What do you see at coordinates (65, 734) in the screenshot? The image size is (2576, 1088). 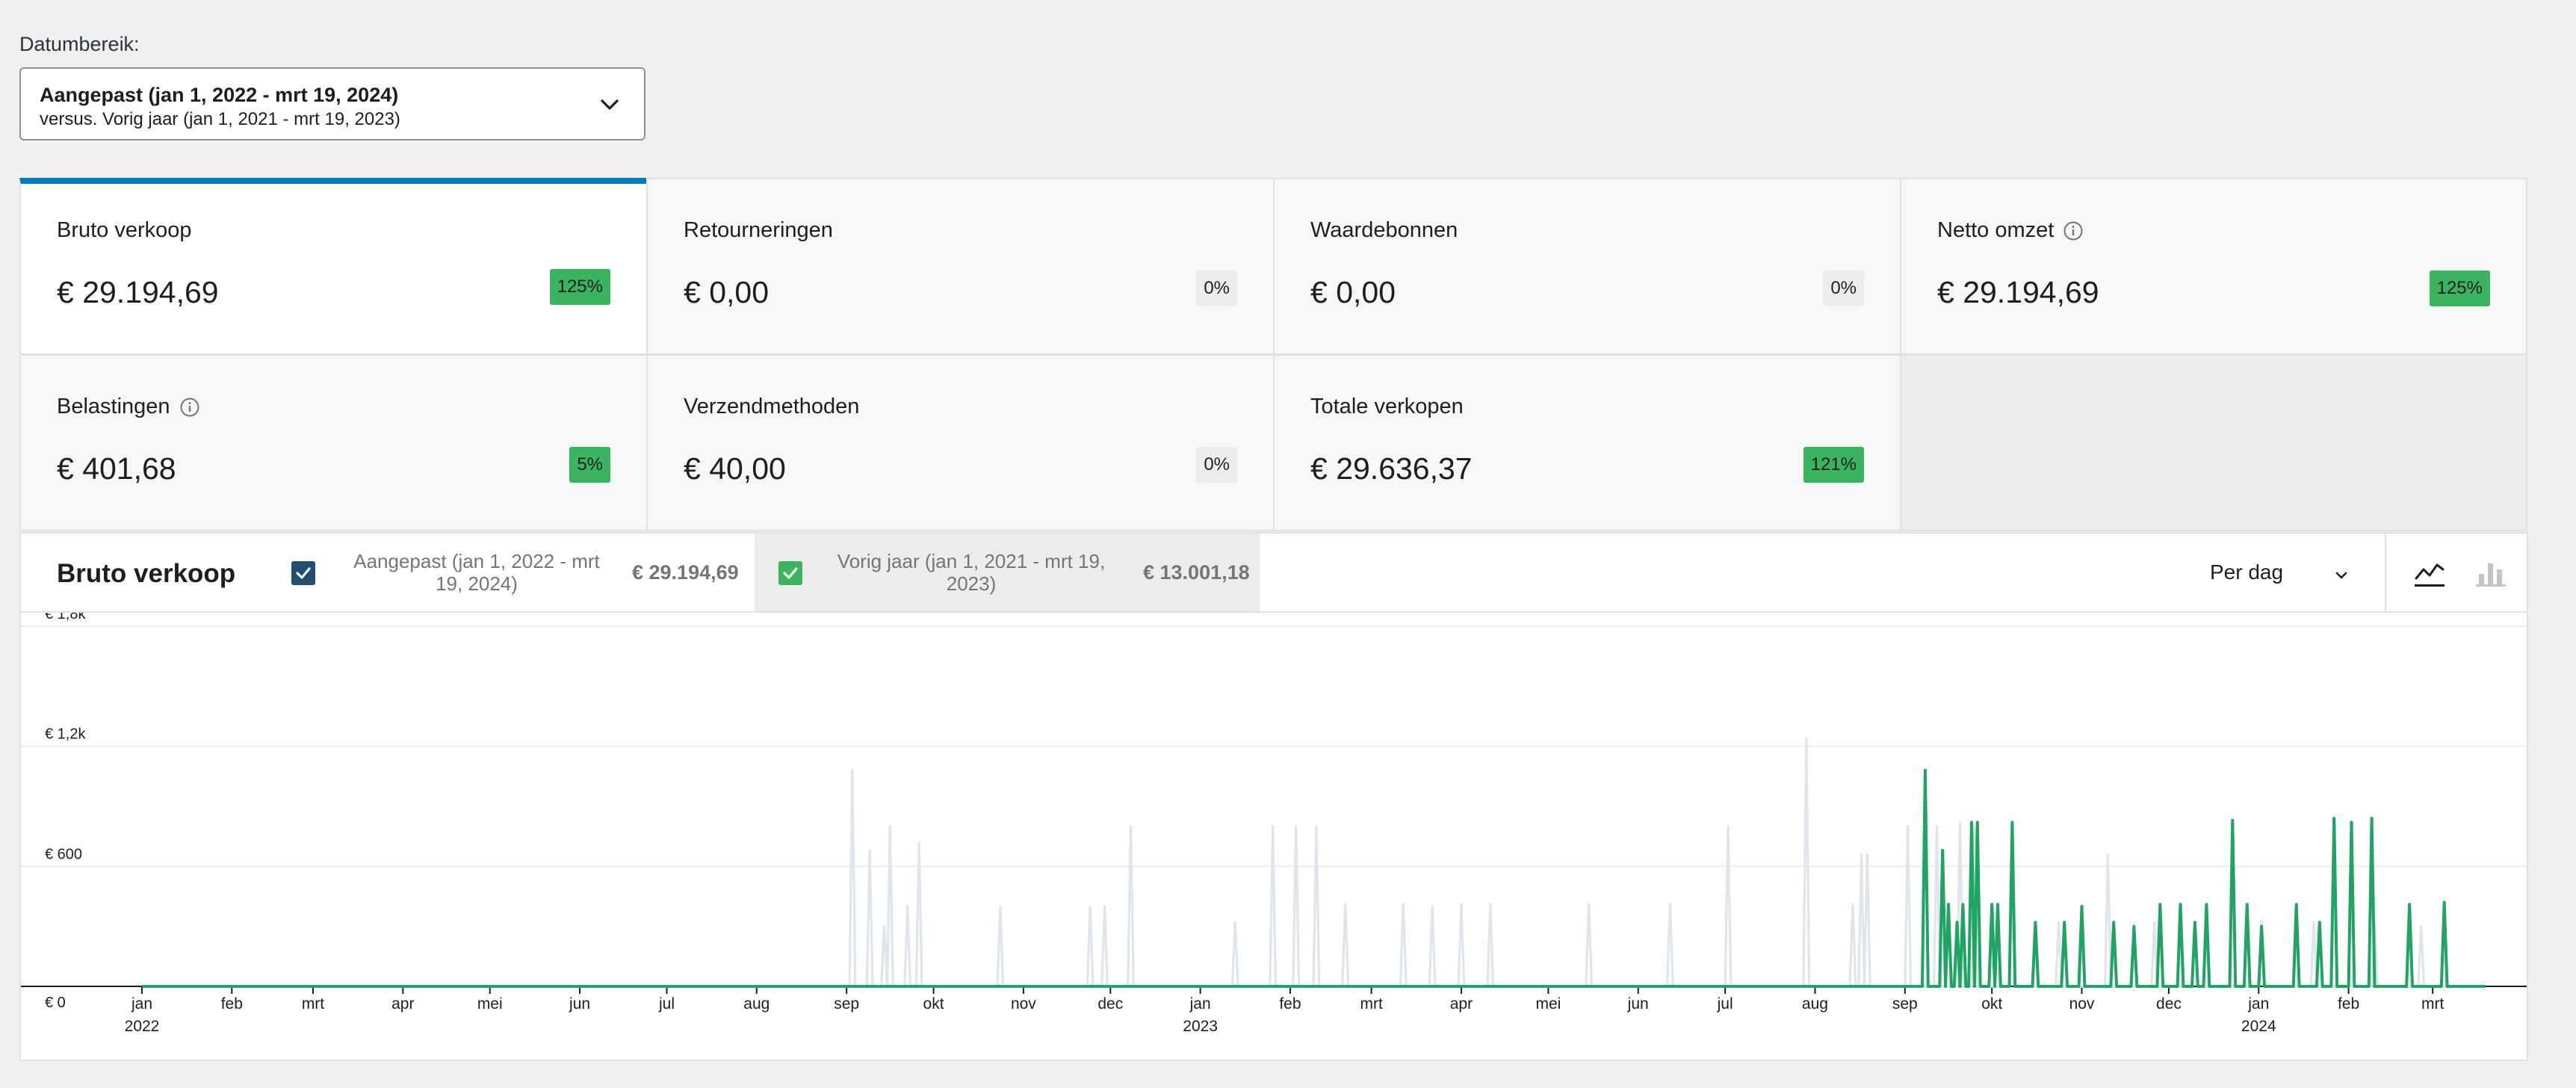 I see `y-tick-label: € 1,2k` at bounding box center [65, 734].